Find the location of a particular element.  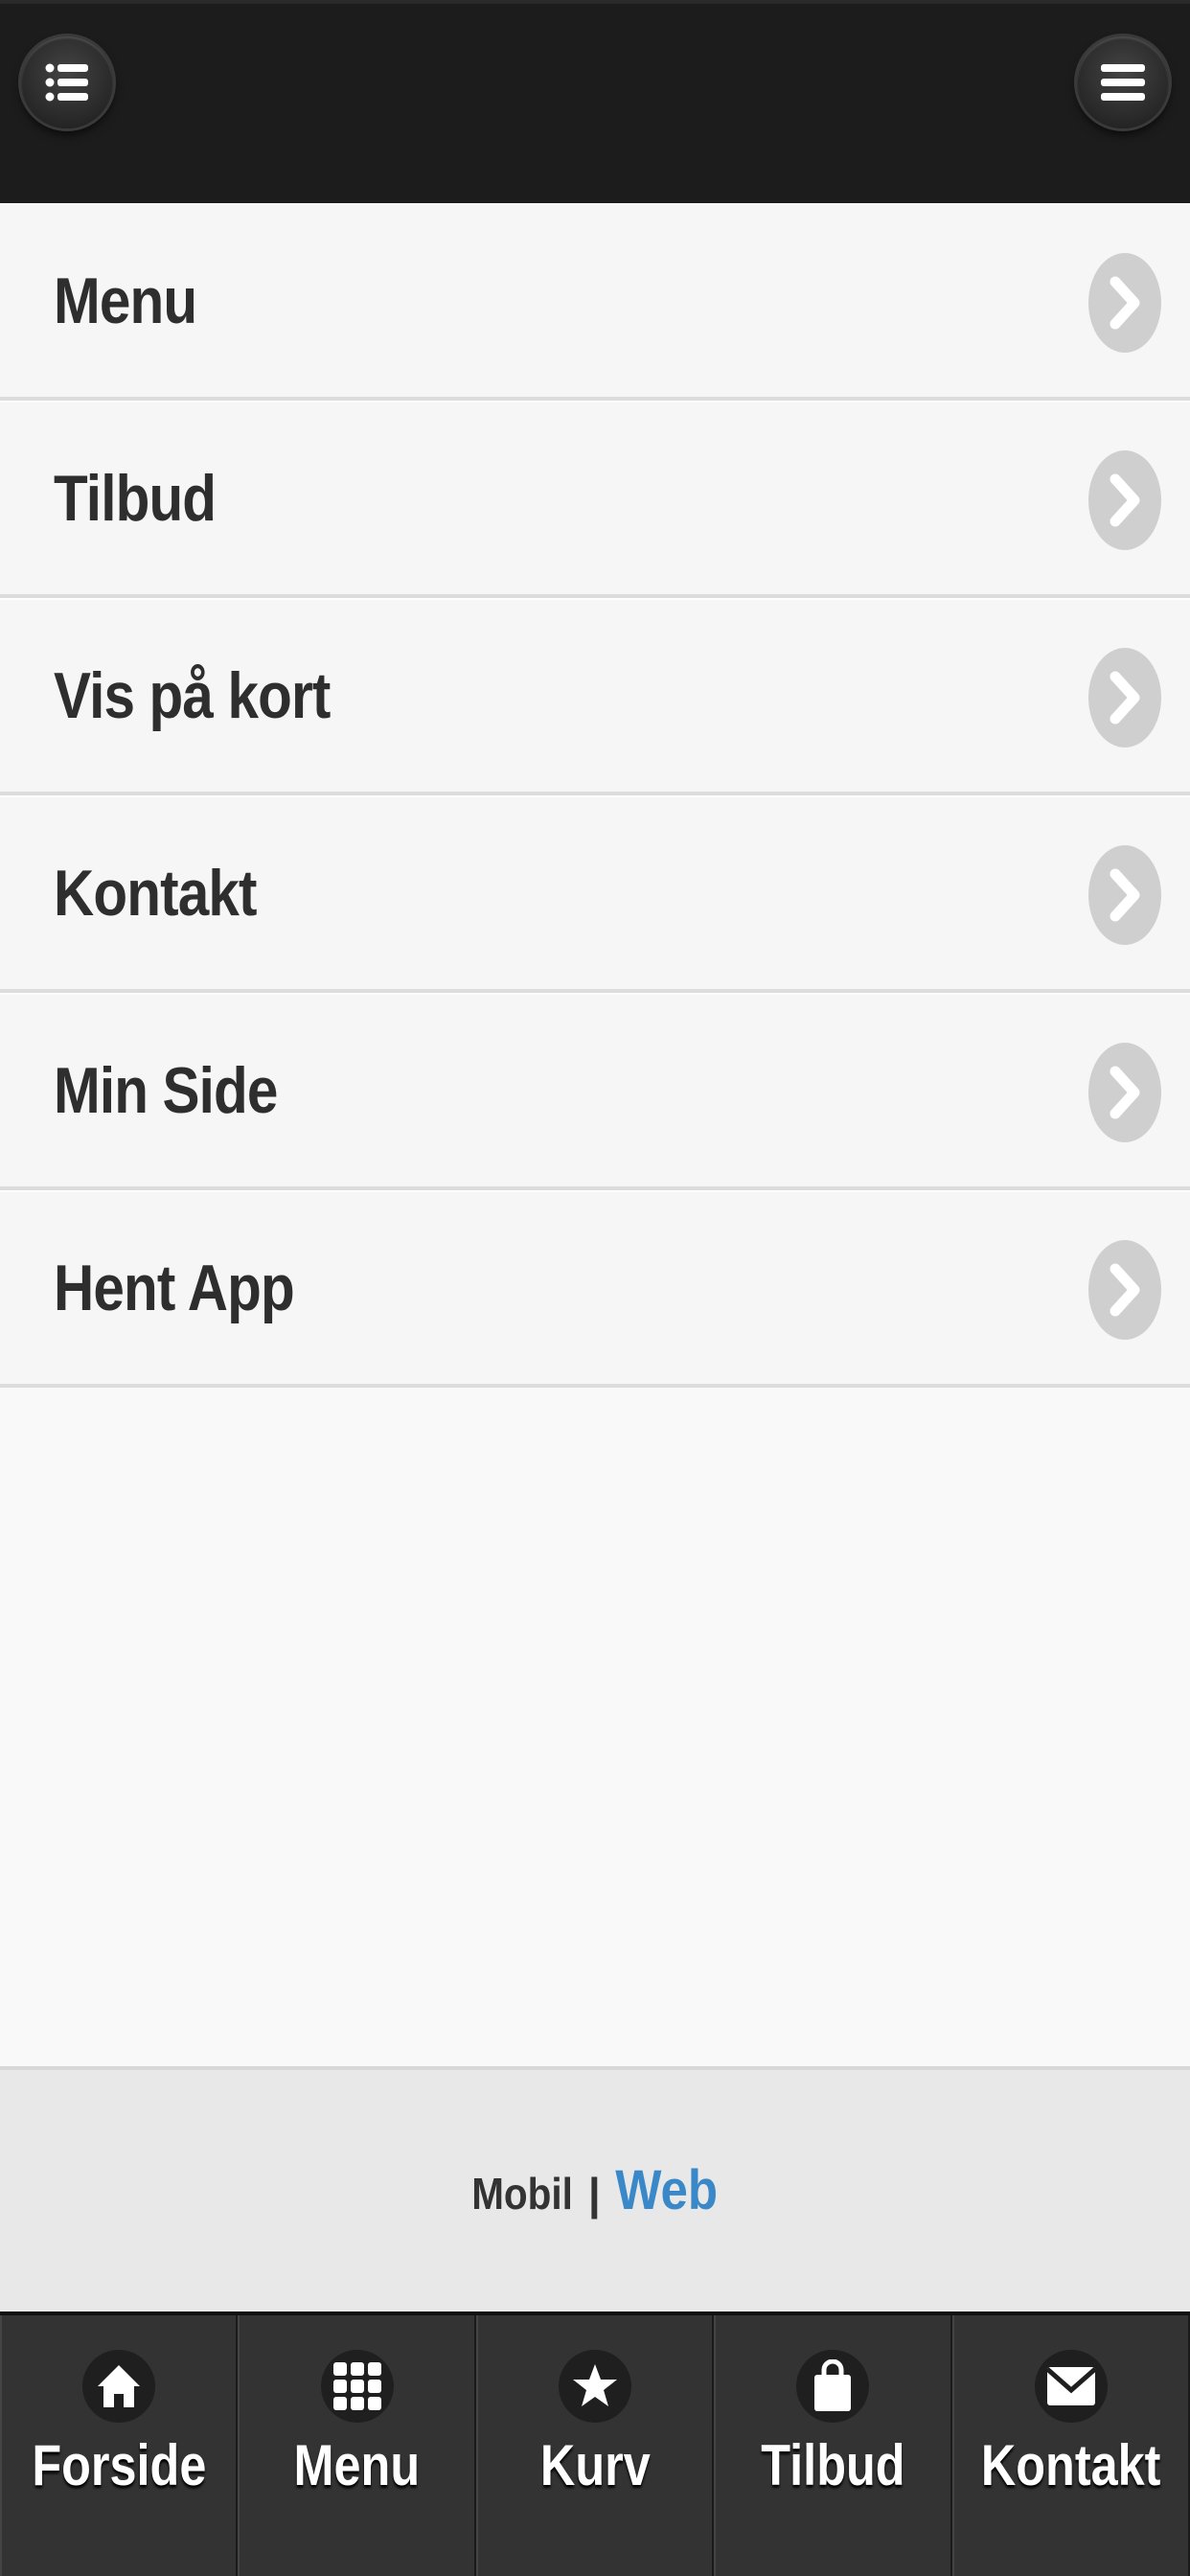

footer: Mobil | Web is located at coordinates (595, 2189).